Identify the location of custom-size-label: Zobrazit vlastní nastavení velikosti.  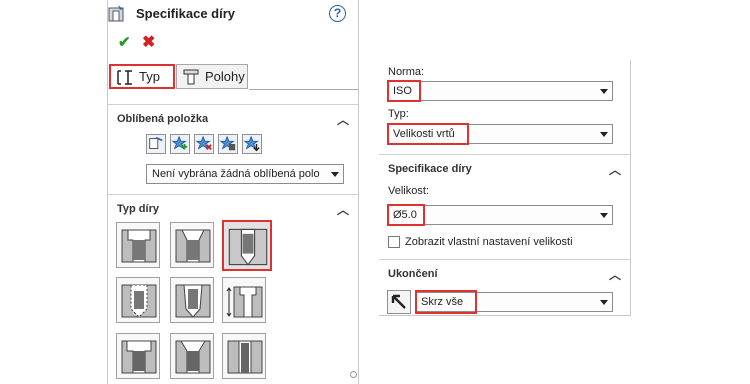
(489, 242).